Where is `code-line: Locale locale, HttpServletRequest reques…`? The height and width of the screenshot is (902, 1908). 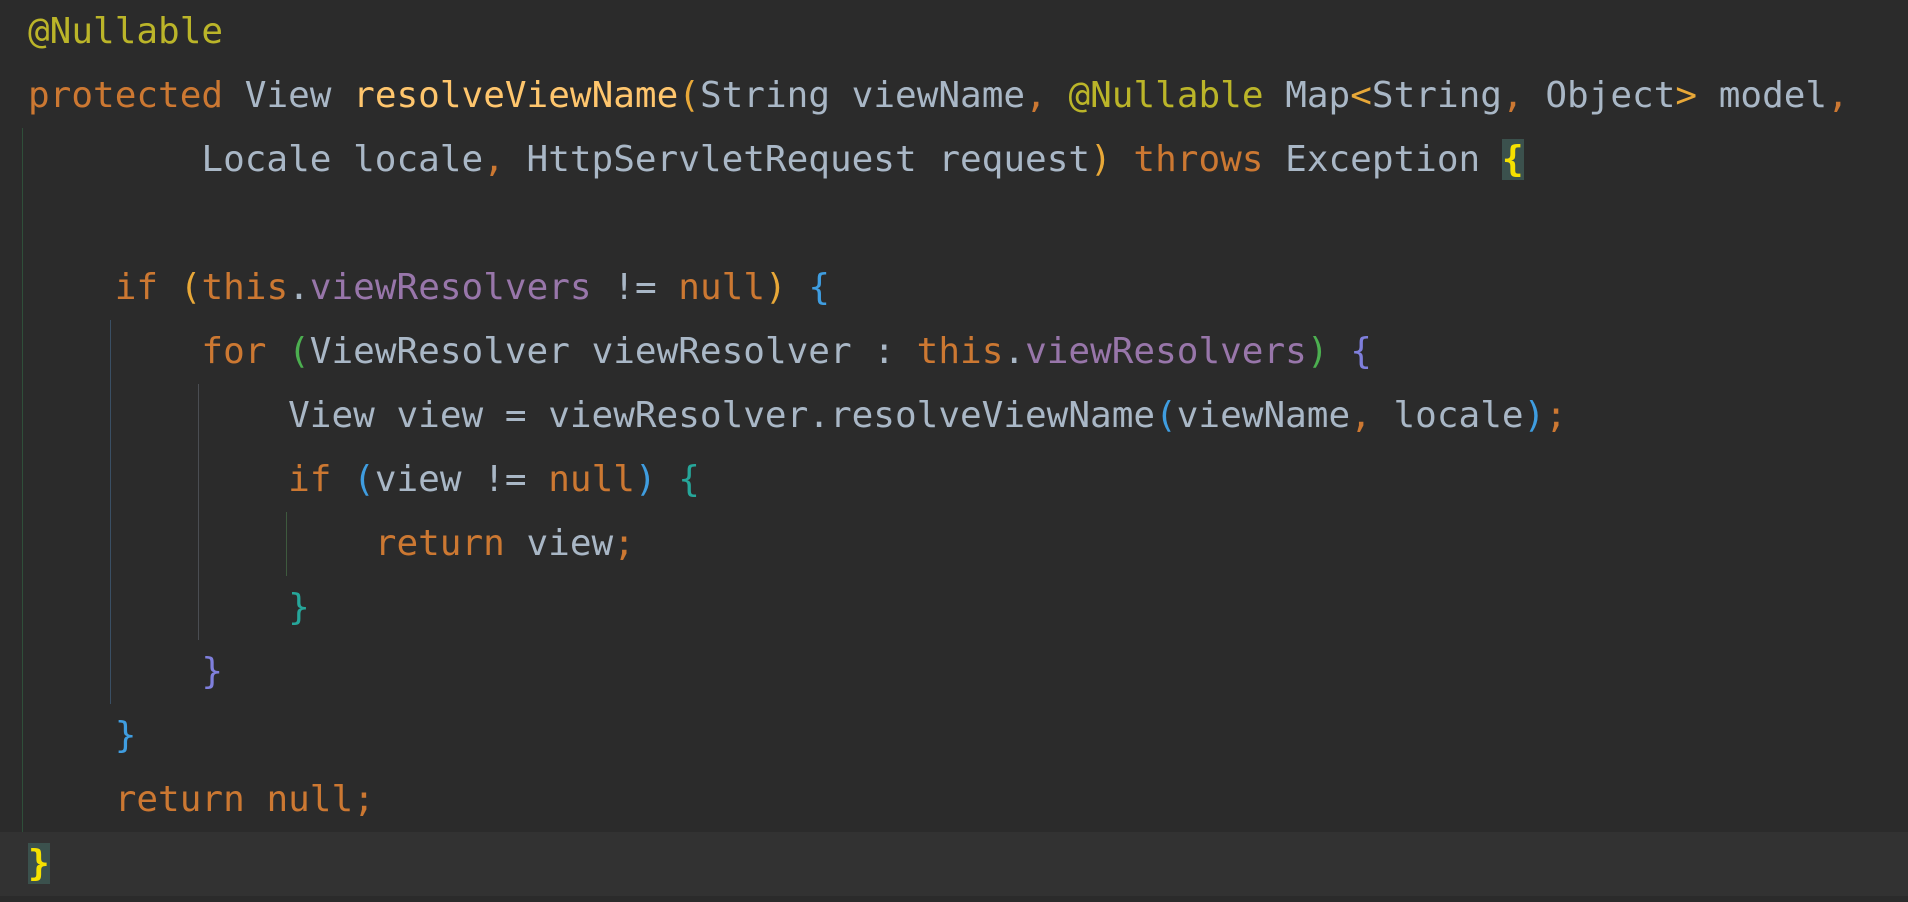
code-line: Locale locale, HttpServletRequest reques… is located at coordinates (776, 160).